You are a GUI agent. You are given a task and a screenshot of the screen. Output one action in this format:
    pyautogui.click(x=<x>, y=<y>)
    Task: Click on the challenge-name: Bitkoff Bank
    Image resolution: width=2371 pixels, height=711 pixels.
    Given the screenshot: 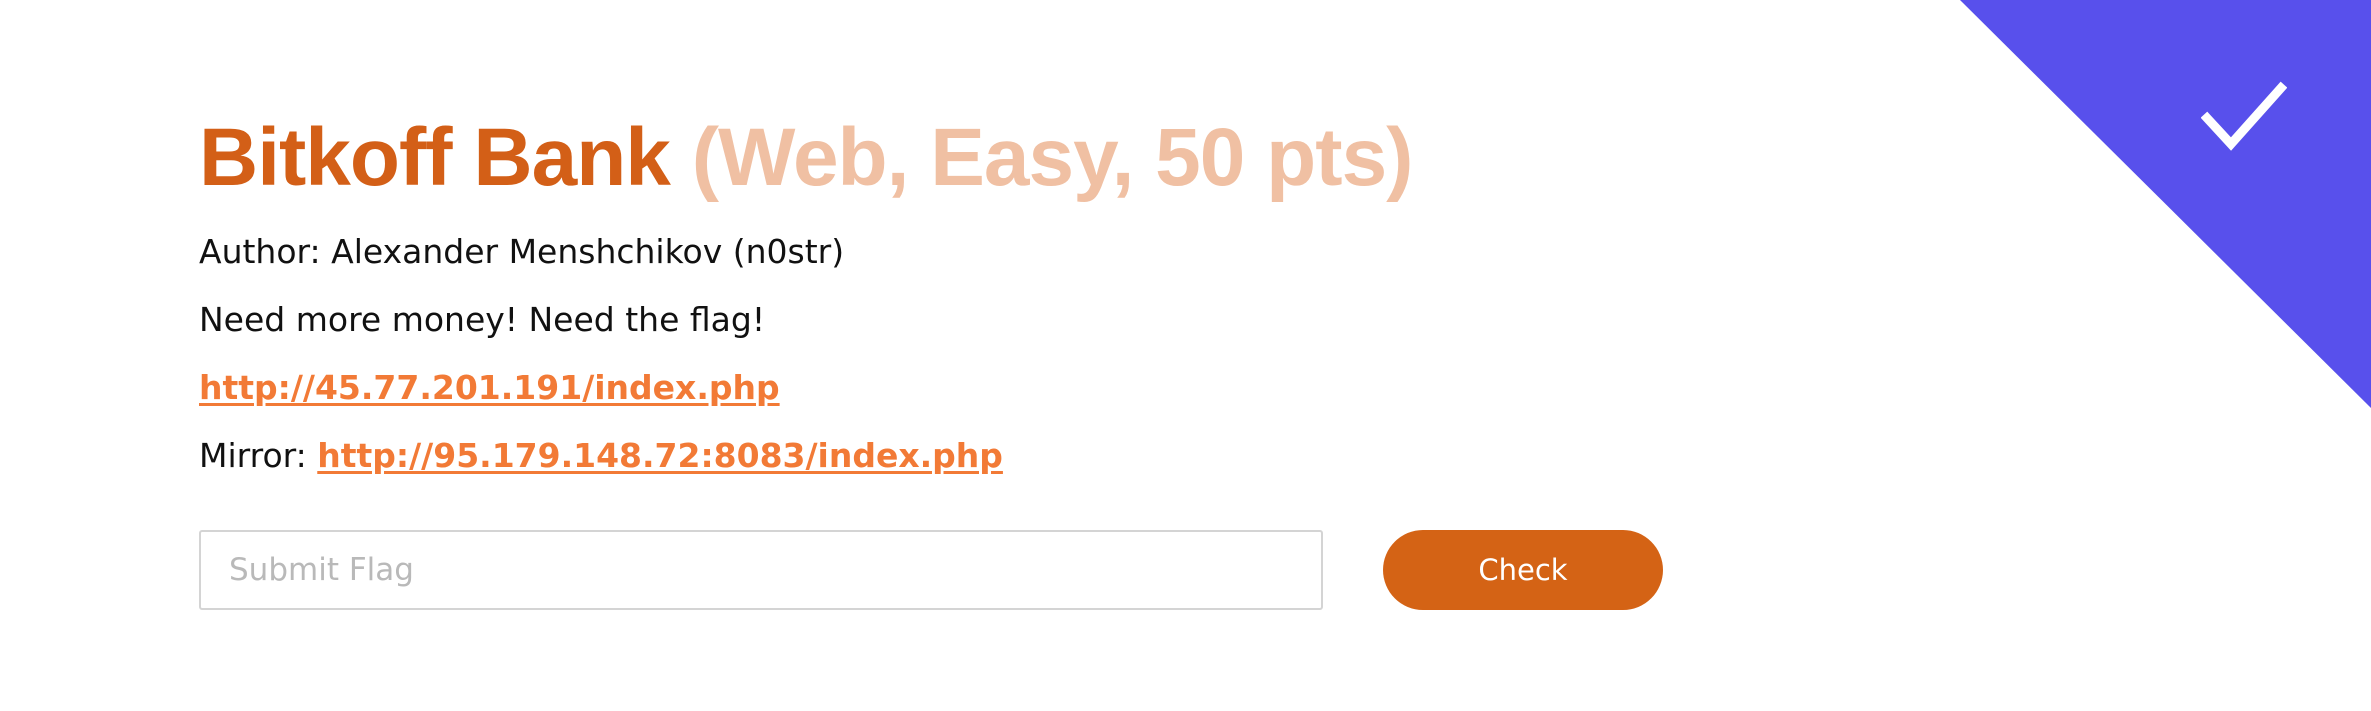 What is the action you would take?
    pyautogui.click(x=435, y=157)
    